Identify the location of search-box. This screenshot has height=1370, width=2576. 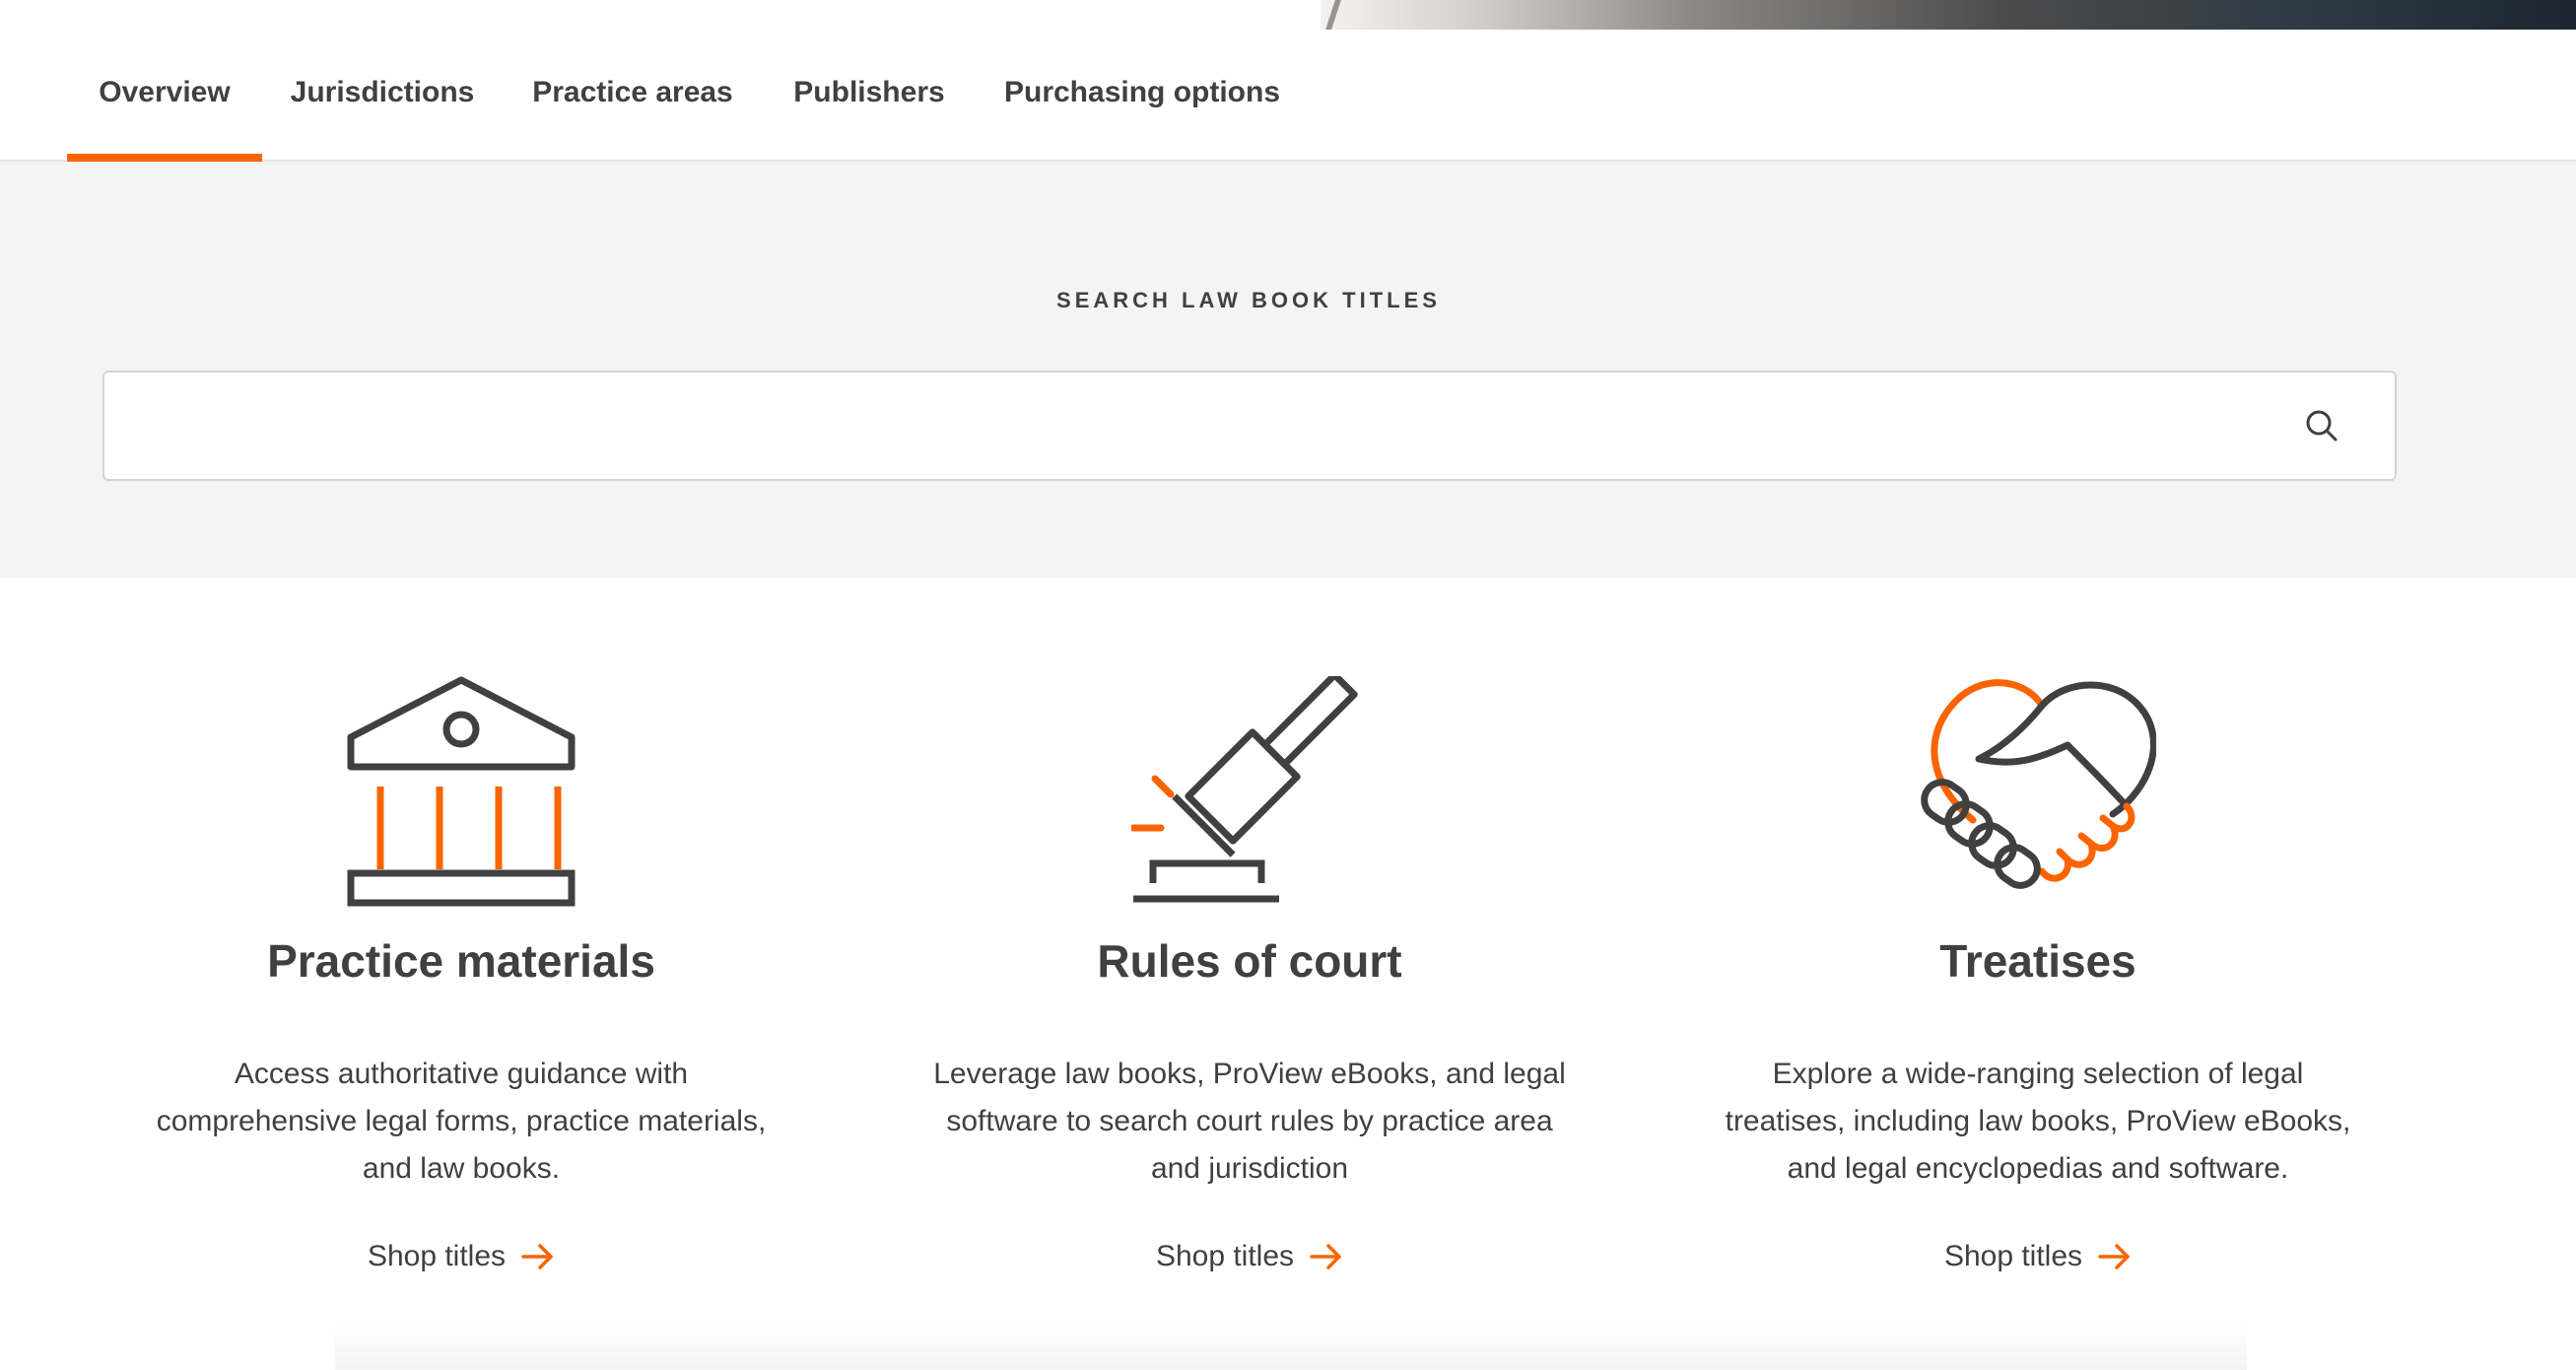
(1249, 426).